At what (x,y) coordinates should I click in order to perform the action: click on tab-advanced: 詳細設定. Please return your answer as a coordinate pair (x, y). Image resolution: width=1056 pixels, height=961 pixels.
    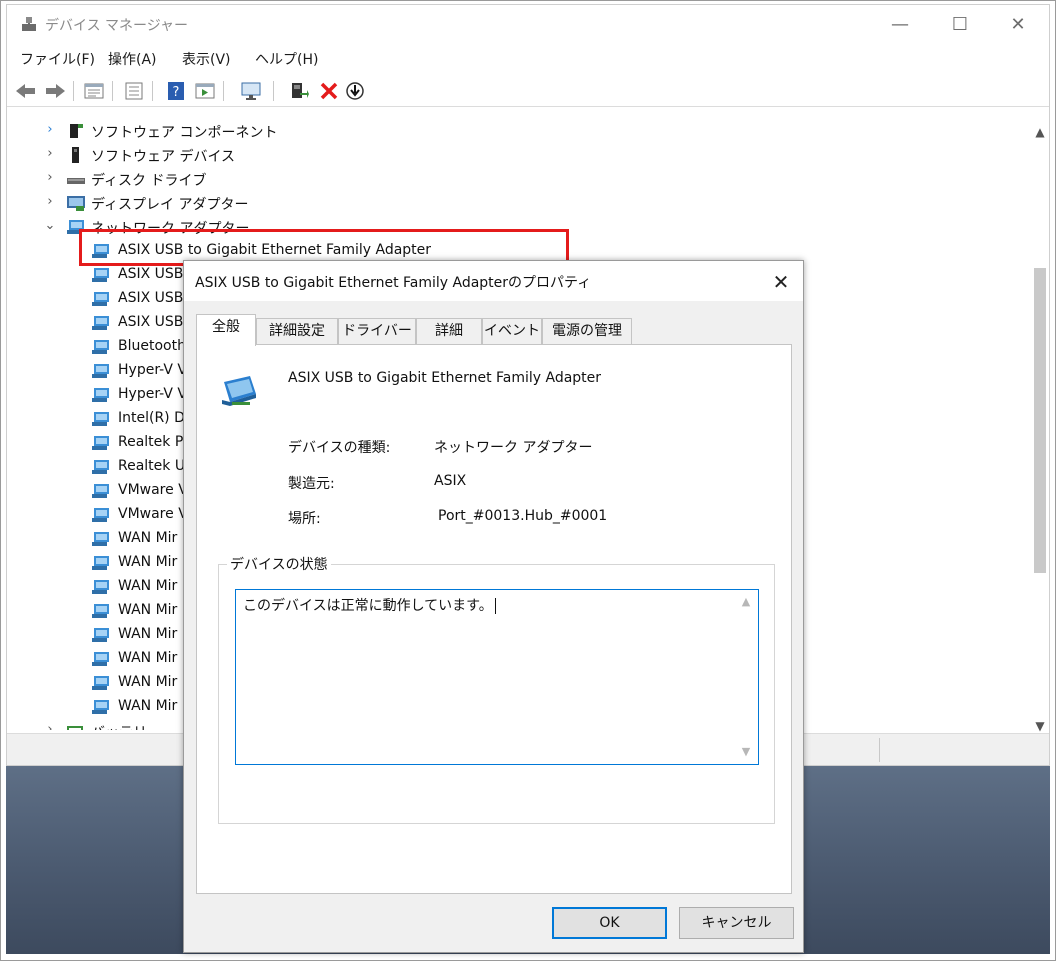
    Looking at the image, I should click on (297, 331).